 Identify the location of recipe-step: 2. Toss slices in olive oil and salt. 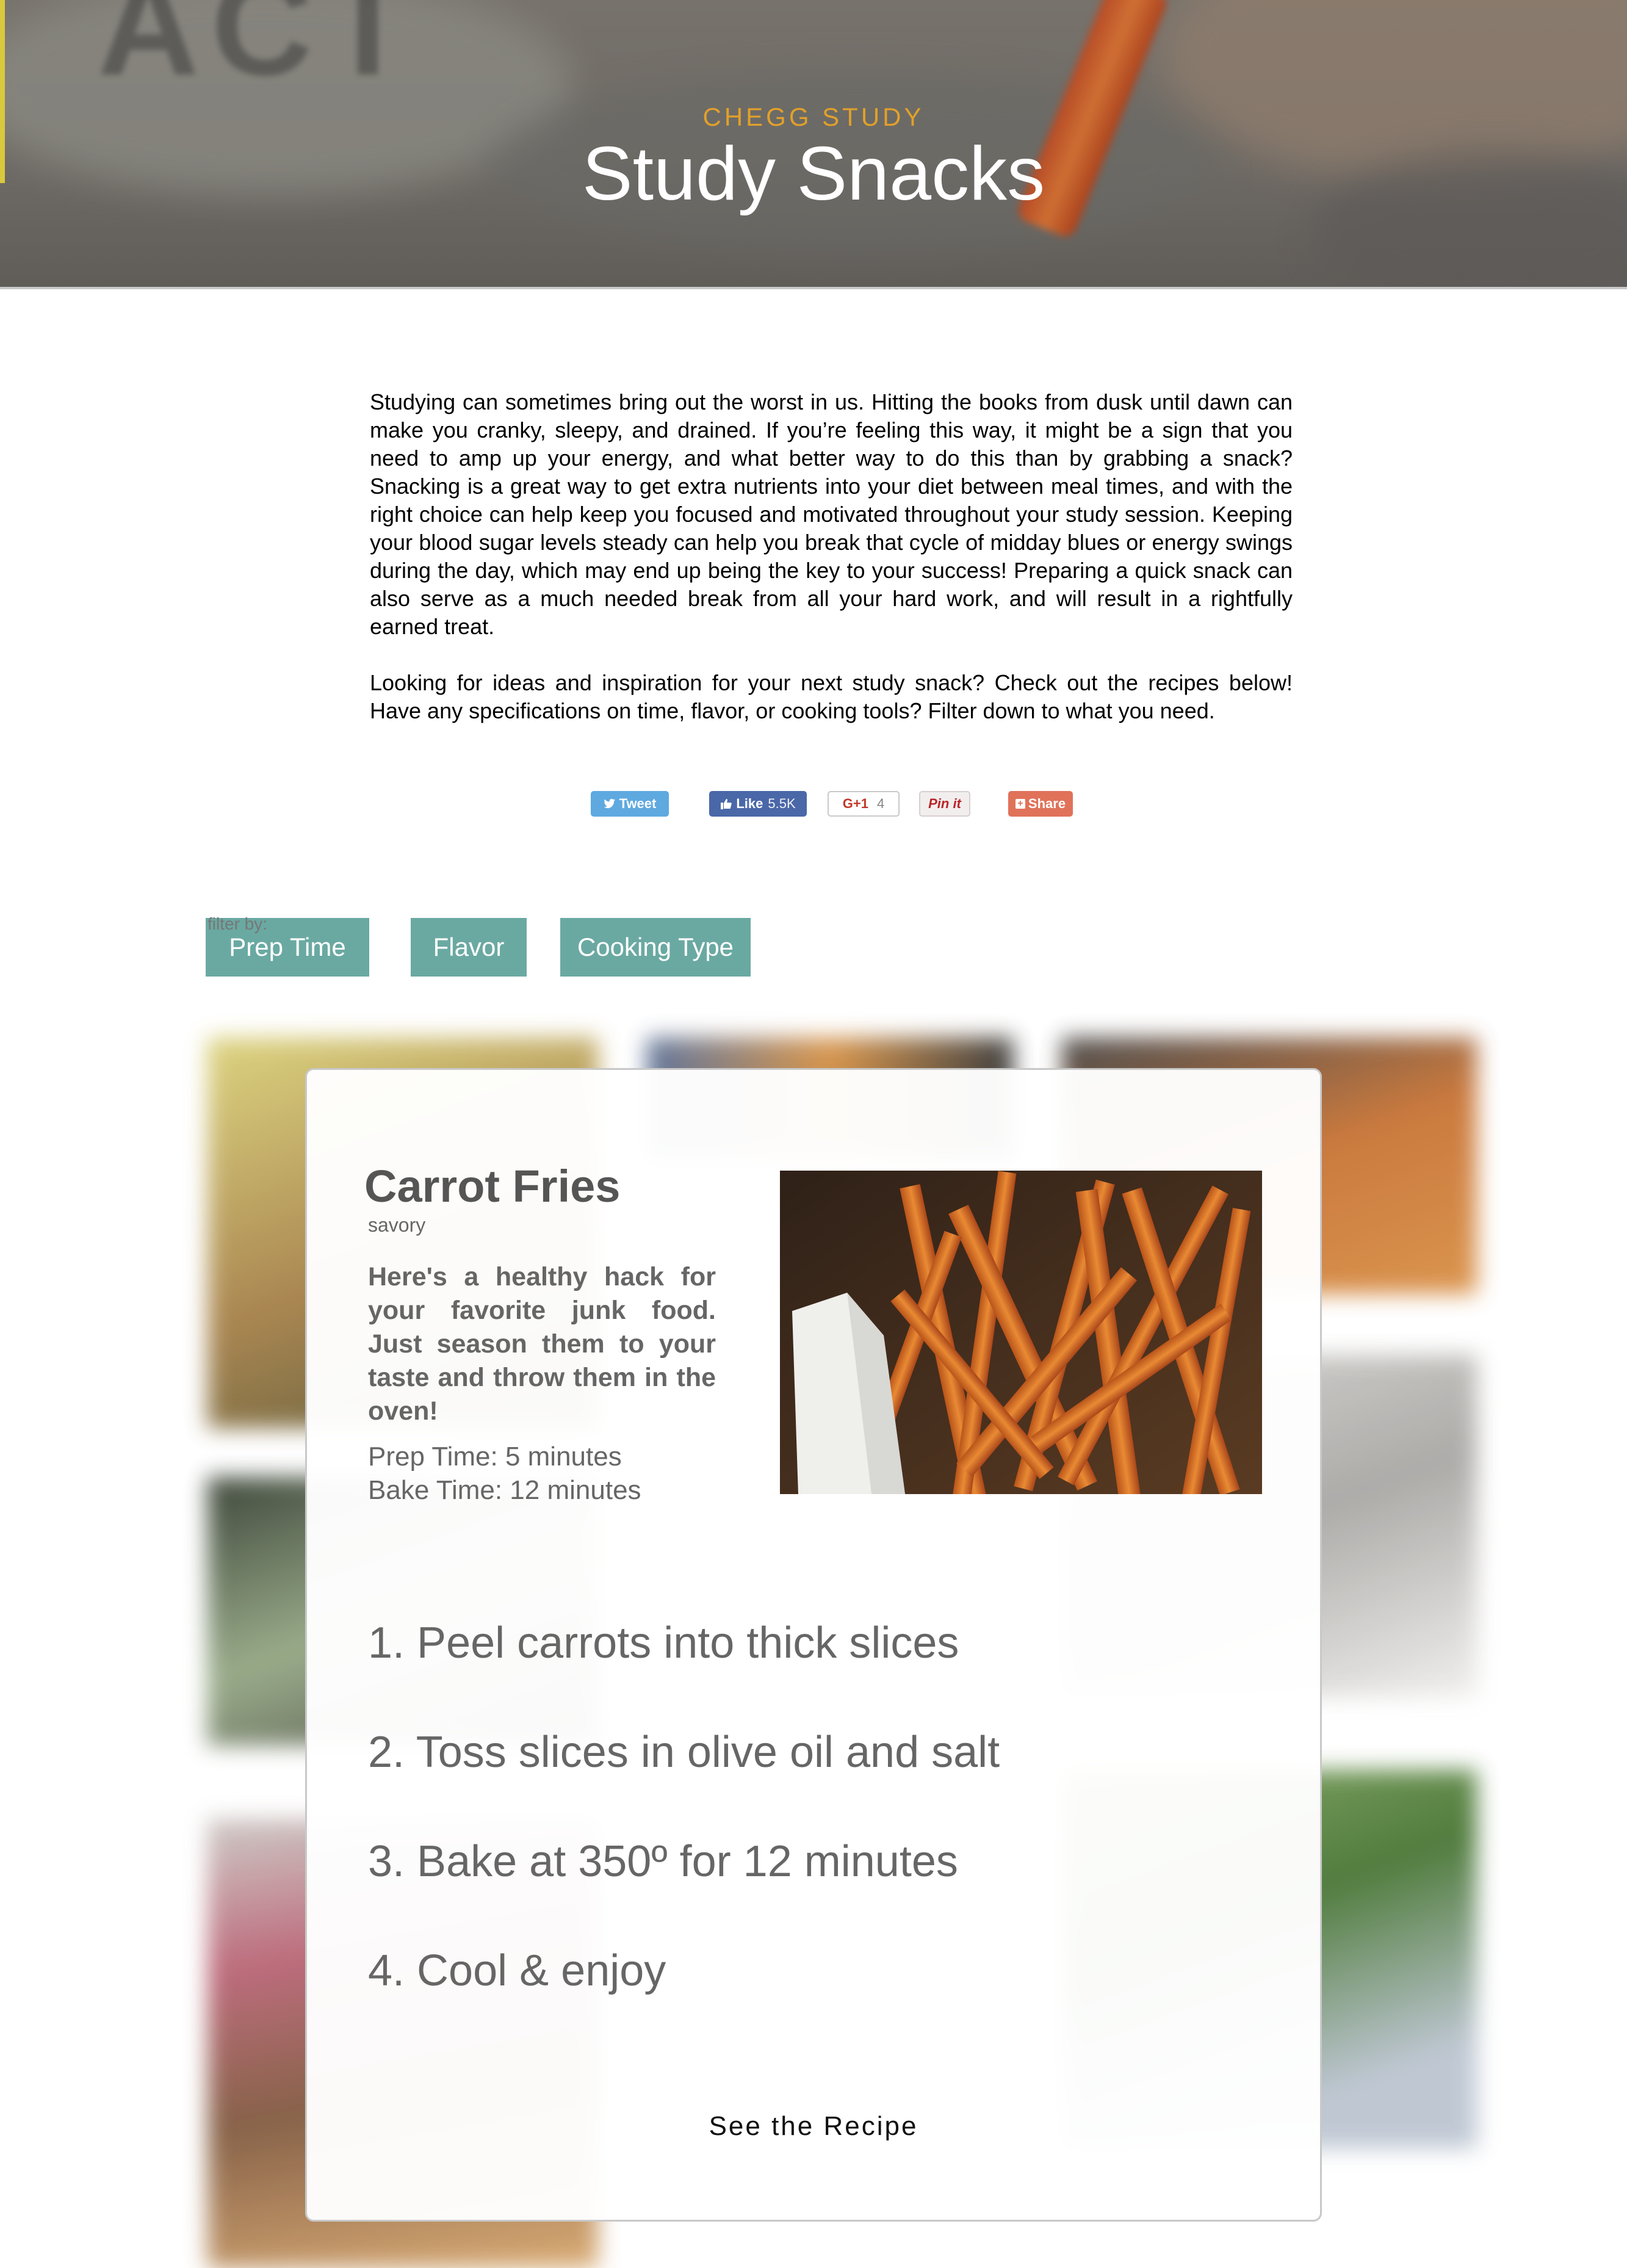
(684, 1752).